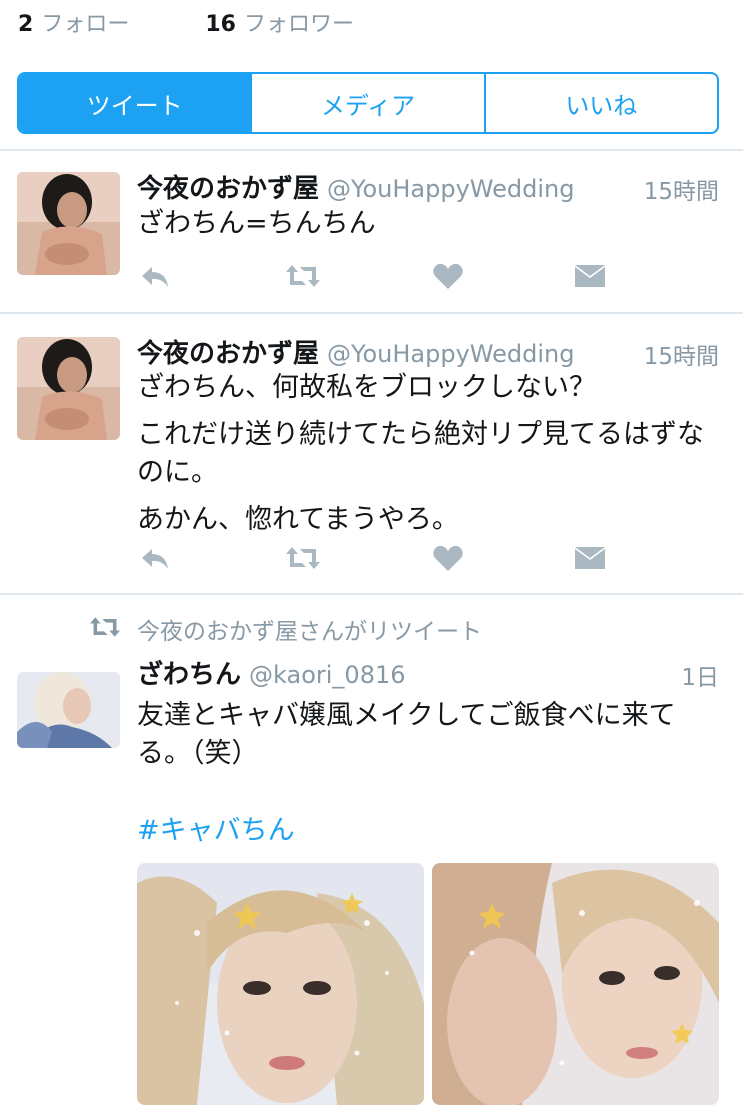 Image resolution: width=743 pixels, height=1105 pixels. What do you see at coordinates (327, 675) in the screenshot?
I see `screen-name: @kaori_0816` at bounding box center [327, 675].